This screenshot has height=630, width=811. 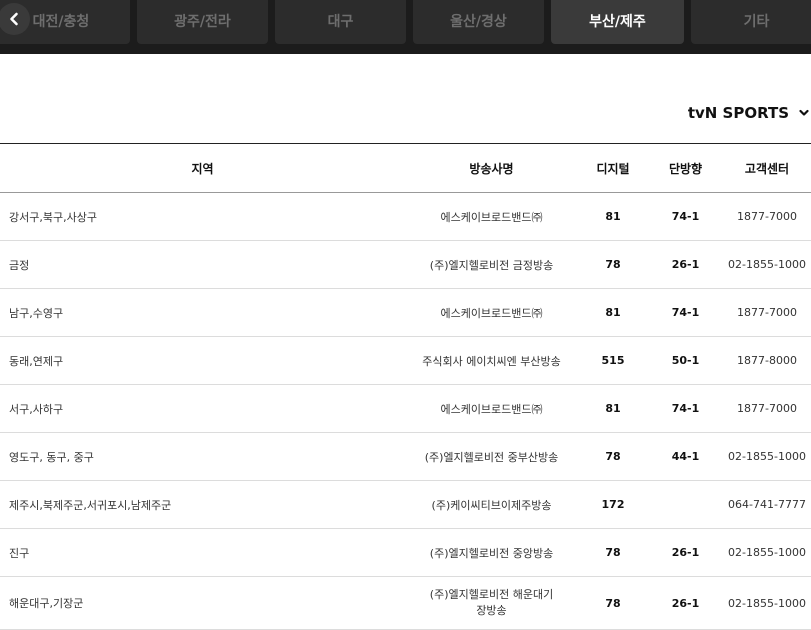 I want to click on table-row: 서구,사하구 에스케이브로드밴드㈜ 81 74-1 1877-7000, so click(x=405, y=408).